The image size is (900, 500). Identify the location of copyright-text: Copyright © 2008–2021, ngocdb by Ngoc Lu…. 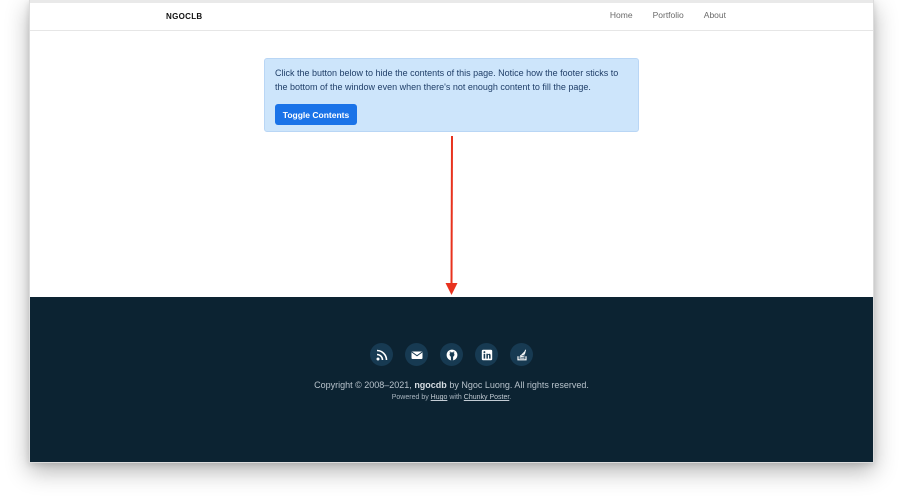
(451, 385).